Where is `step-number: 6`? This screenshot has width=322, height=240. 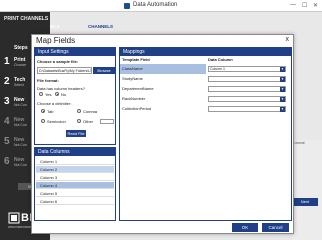
step-number: 6 is located at coordinates (7, 161).